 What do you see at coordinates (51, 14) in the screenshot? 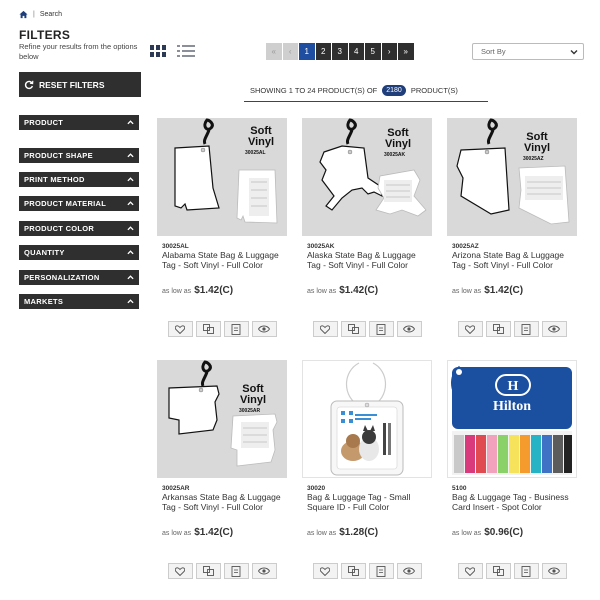
I see `breadcrumb-search-link: Search` at bounding box center [51, 14].